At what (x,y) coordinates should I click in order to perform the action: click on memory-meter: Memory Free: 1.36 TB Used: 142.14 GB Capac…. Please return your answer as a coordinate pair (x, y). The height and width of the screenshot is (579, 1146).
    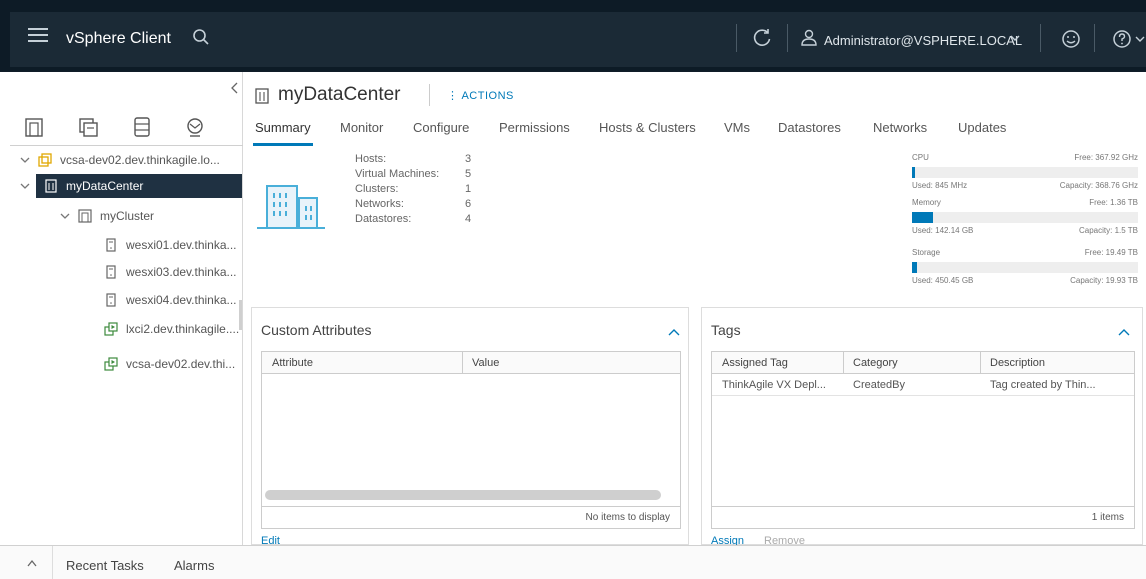
    Looking at the image, I should click on (1025, 216).